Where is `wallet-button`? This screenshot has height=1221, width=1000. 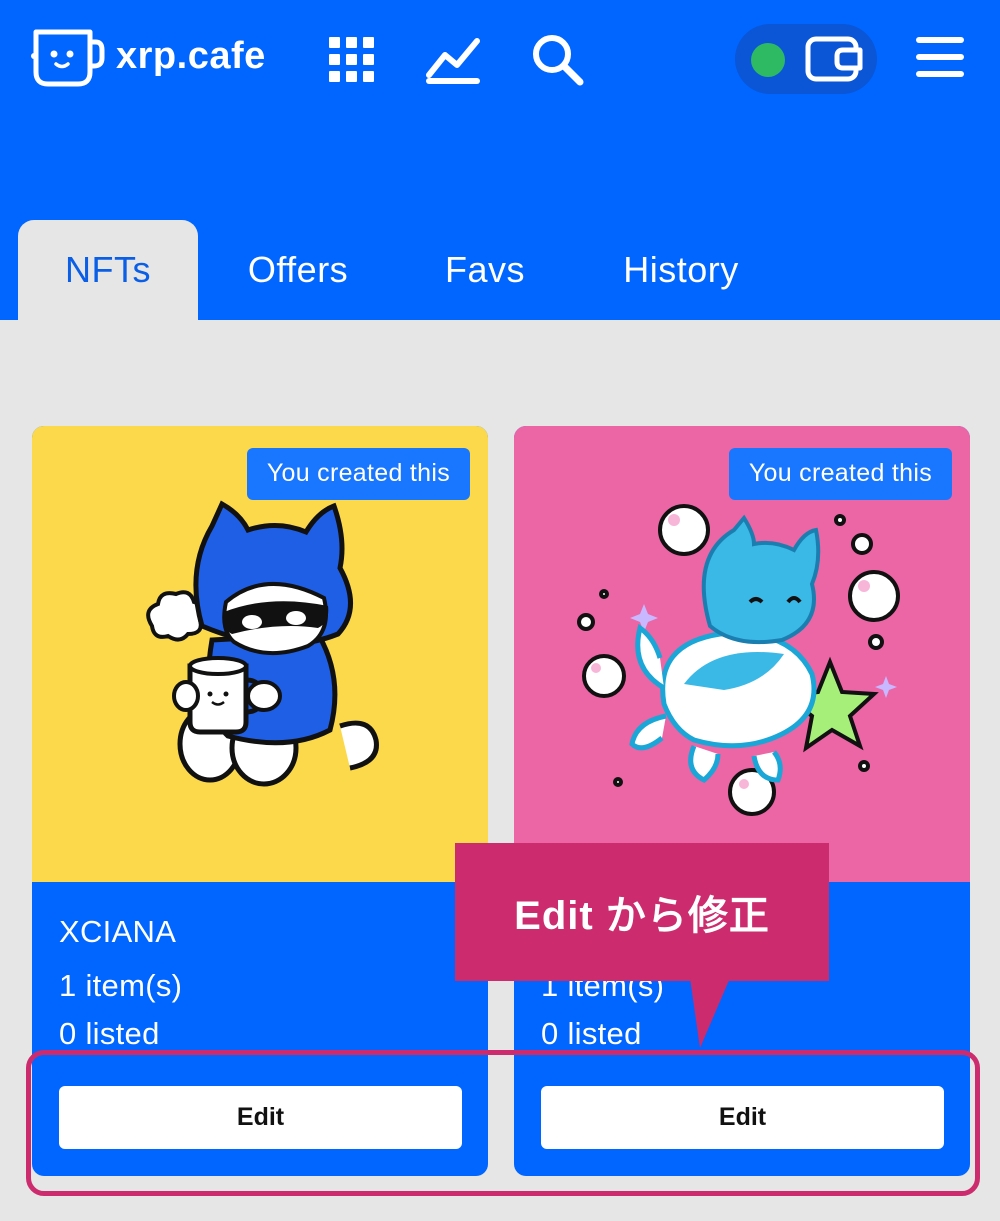 wallet-button is located at coordinates (806, 59).